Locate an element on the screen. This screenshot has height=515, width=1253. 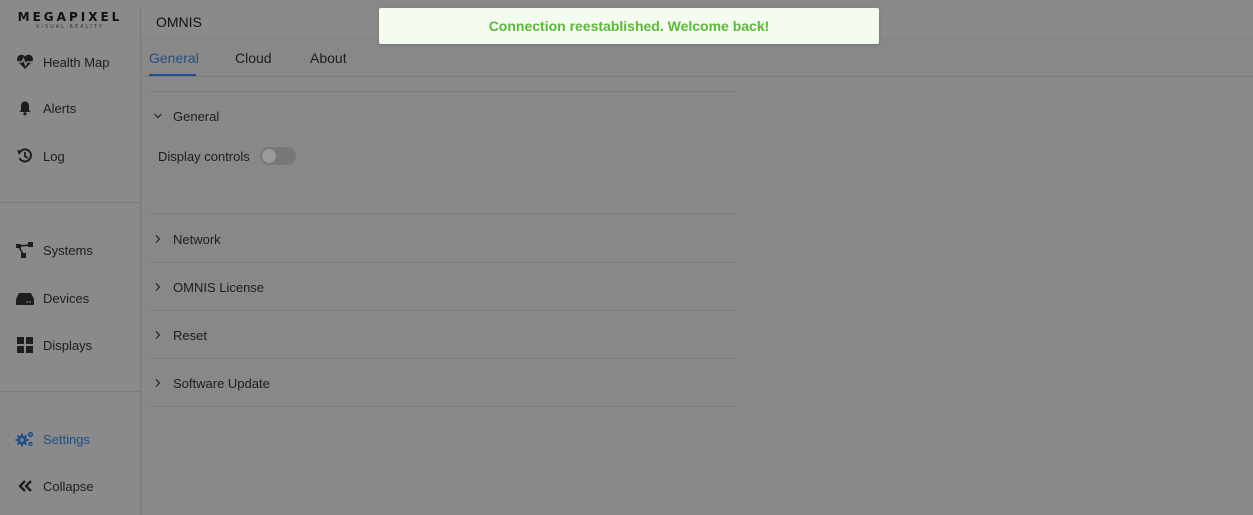
logo: MEGAPIXEL VISUAL REALITY is located at coordinates (70, 22).